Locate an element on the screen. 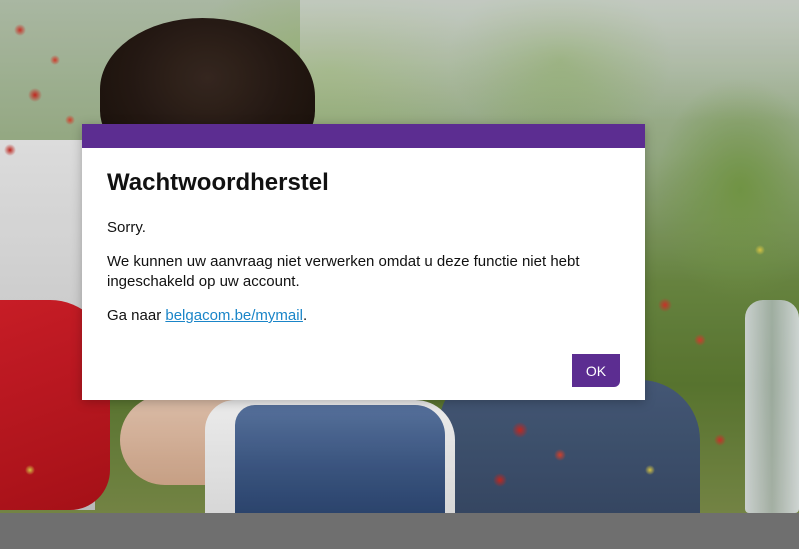  mymail-link: belgacom.be/mymail is located at coordinates (234, 315).